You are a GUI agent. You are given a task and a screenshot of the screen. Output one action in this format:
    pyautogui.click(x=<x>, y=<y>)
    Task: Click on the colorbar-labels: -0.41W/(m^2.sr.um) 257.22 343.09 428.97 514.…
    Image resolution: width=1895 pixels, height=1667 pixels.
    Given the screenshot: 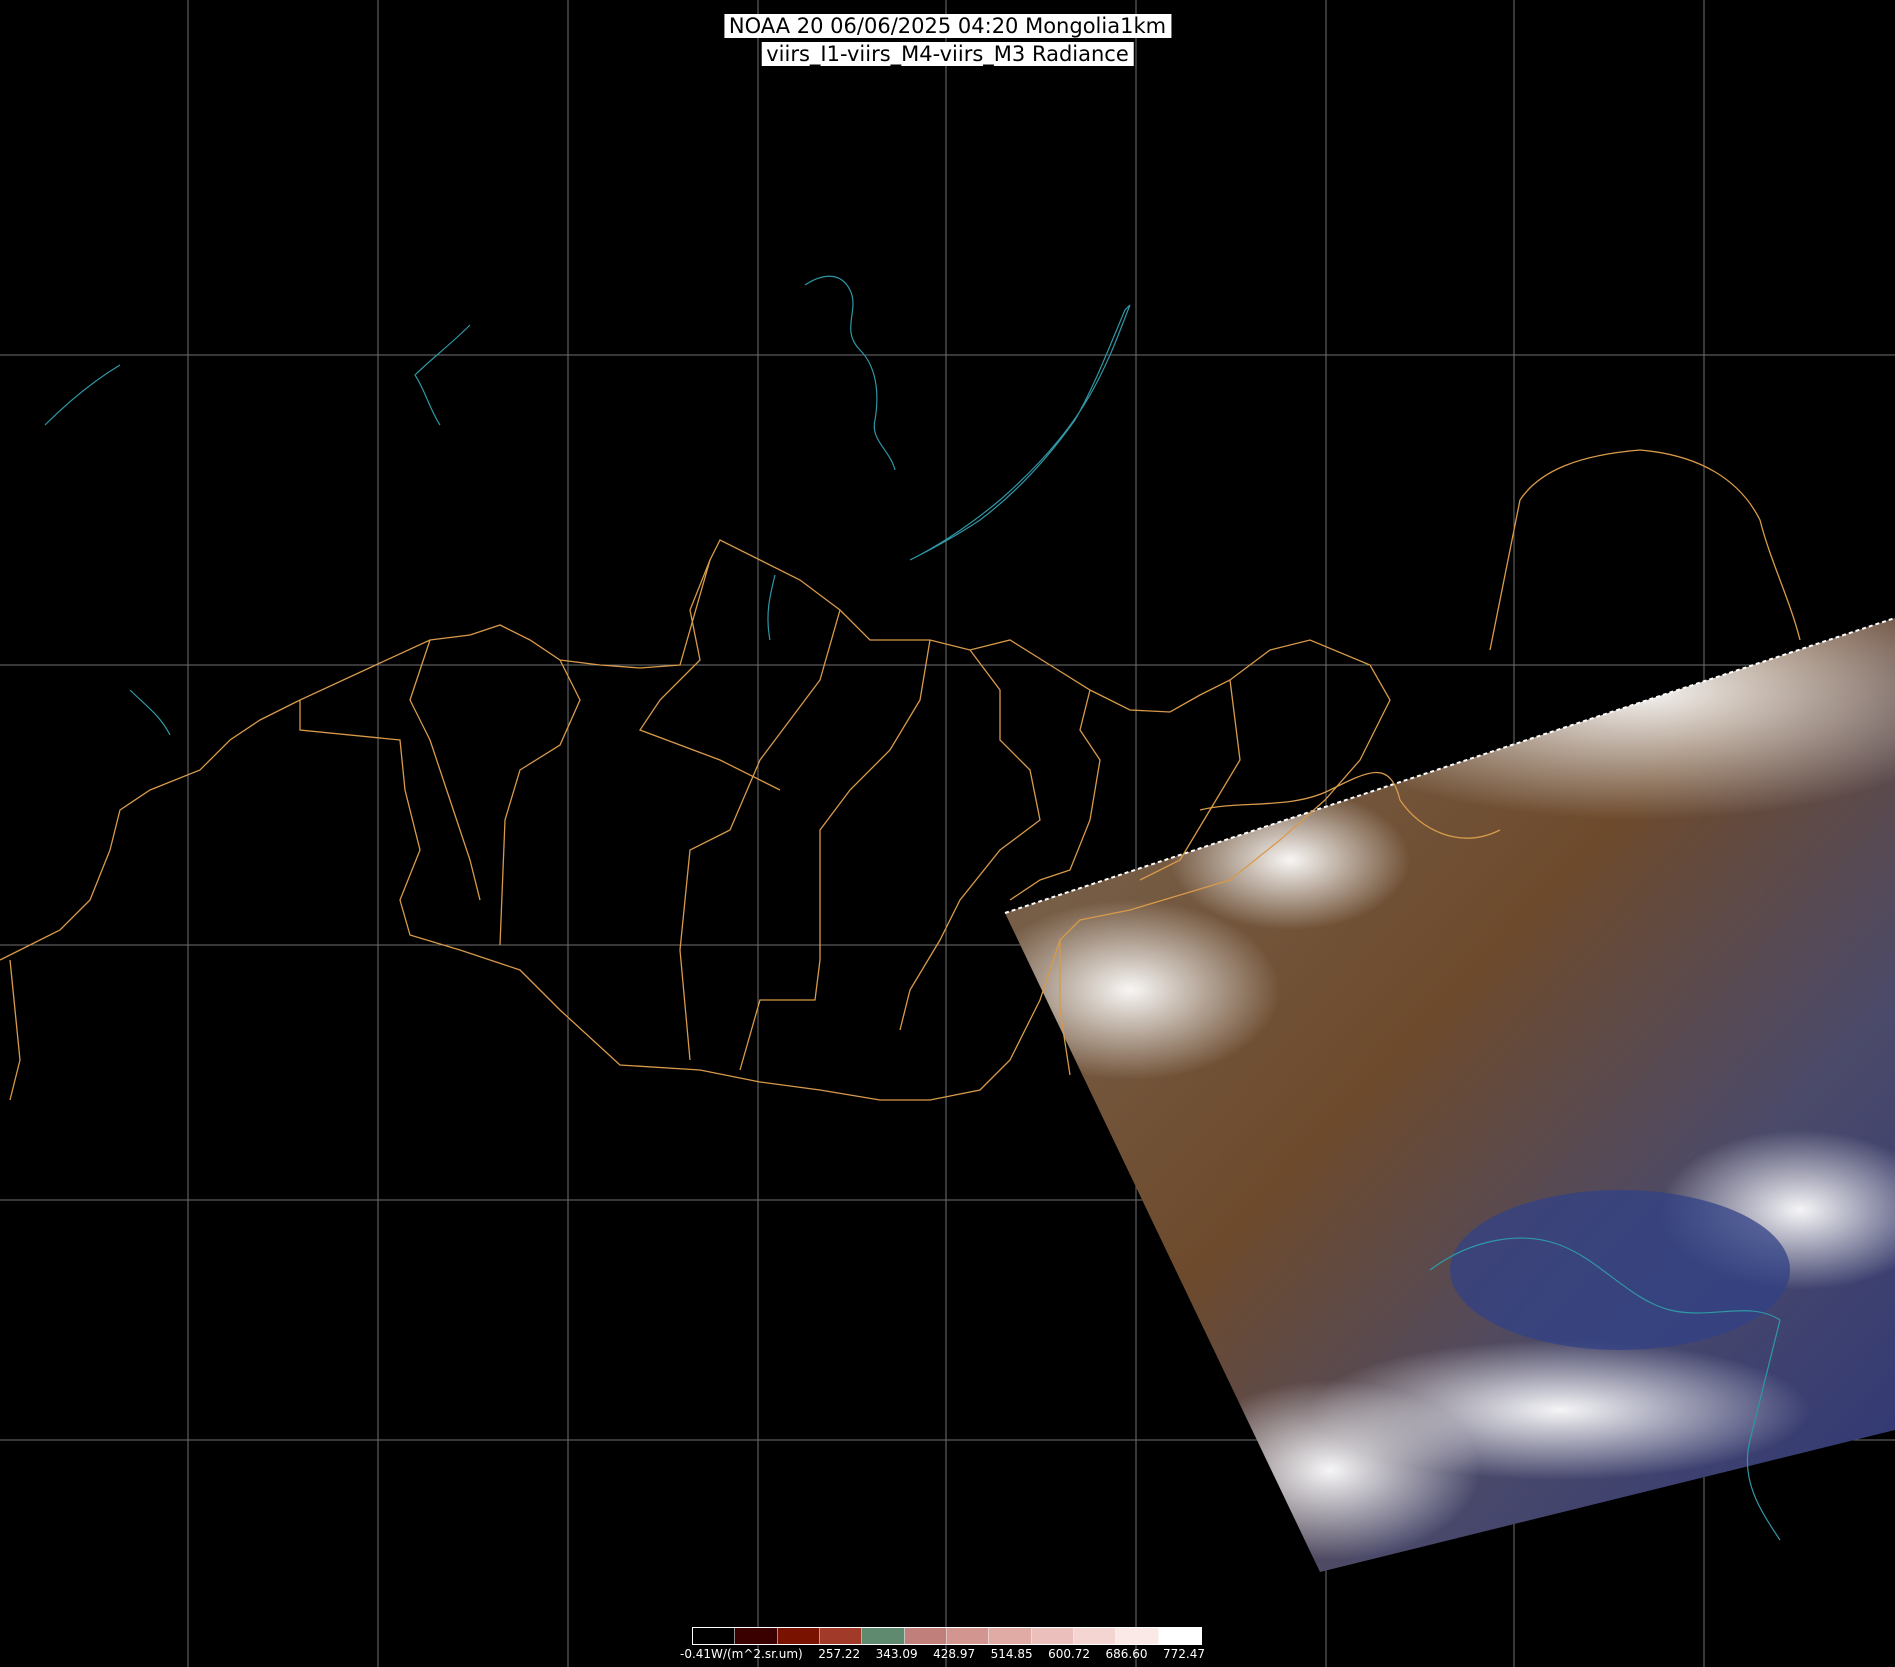 What is the action you would take?
    pyautogui.click(x=942, y=1654)
    